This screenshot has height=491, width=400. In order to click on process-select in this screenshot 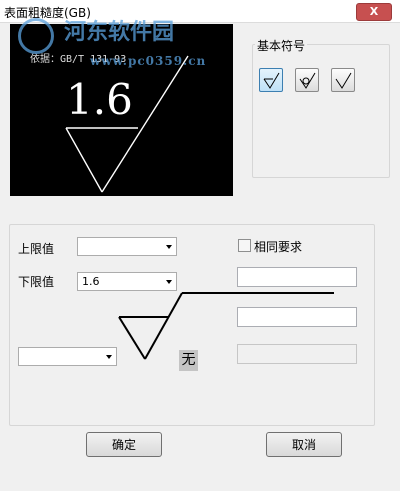, I will do `click(67, 356)`.